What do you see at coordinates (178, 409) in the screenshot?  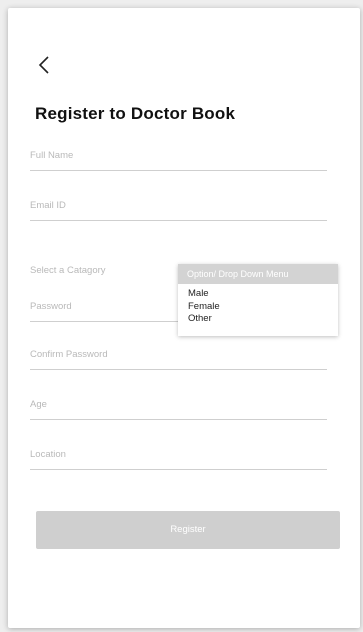 I see `age-field: Age` at bounding box center [178, 409].